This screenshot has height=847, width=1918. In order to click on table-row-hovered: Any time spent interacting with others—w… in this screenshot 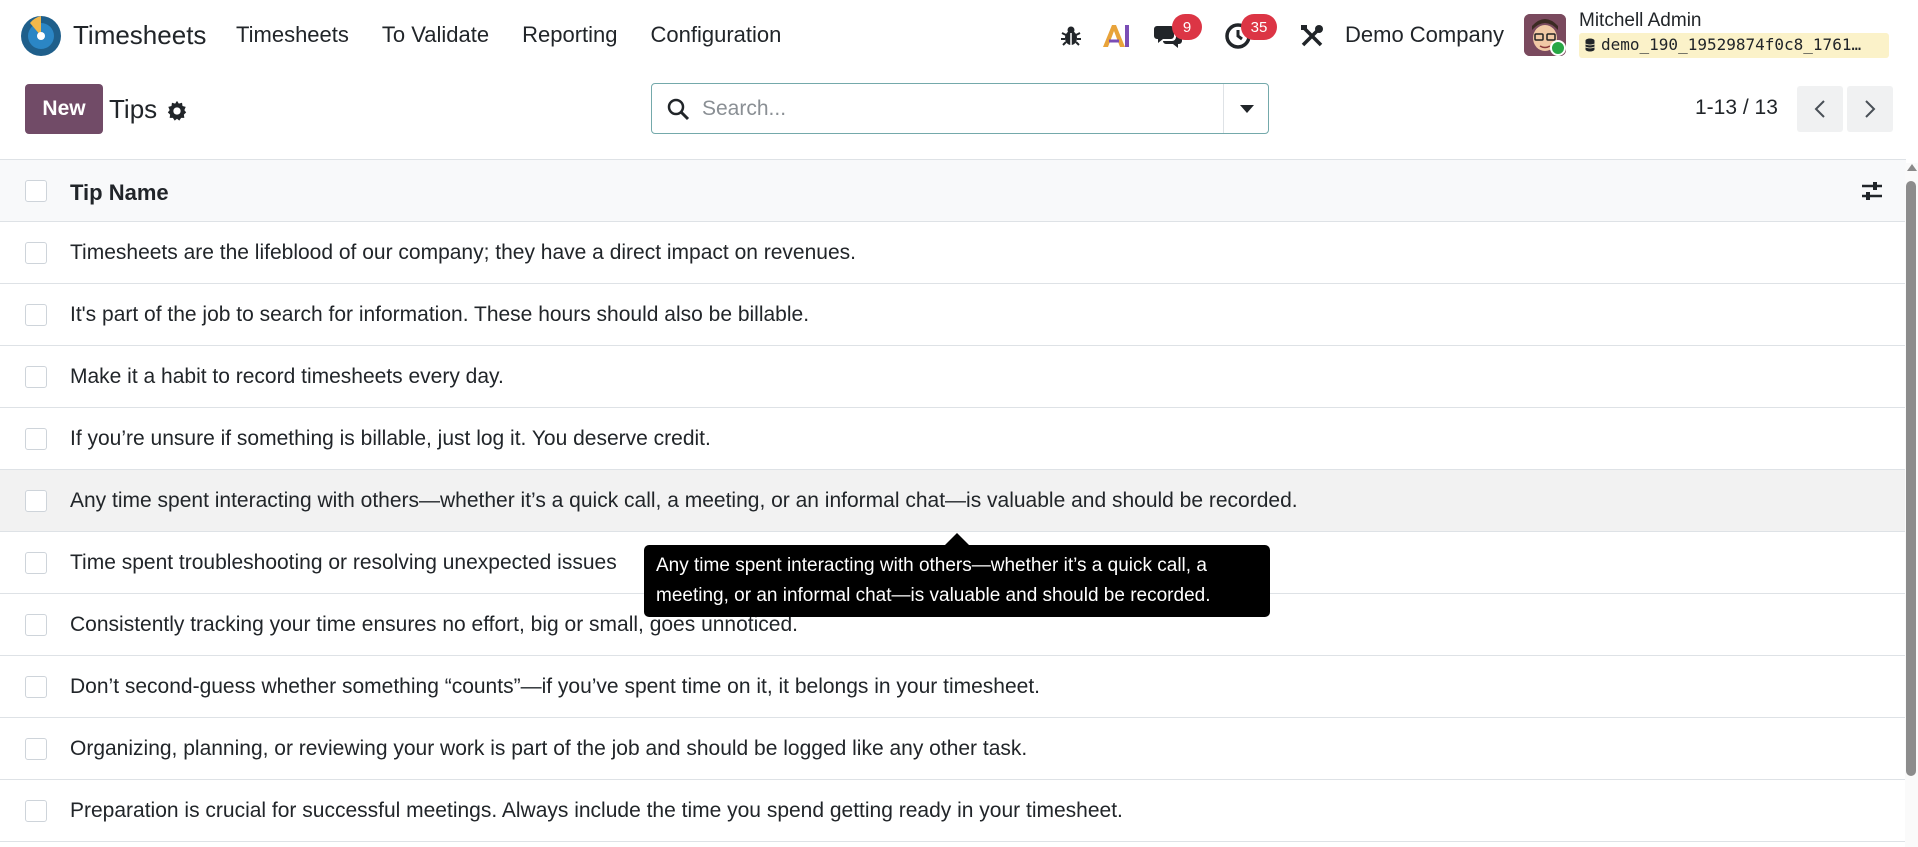, I will do `click(953, 501)`.